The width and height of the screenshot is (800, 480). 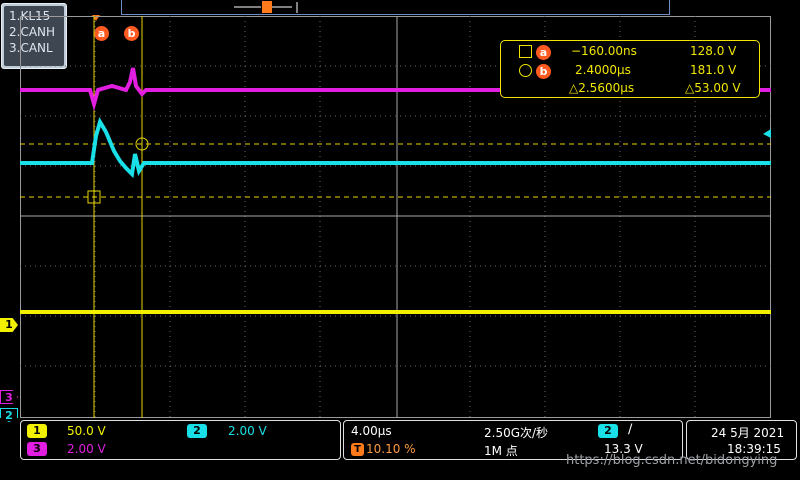 What do you see at coordinates (9, 325) in the screenshot?
I see `ch1-ground-marker: 1` at bounding box center [9, 325].